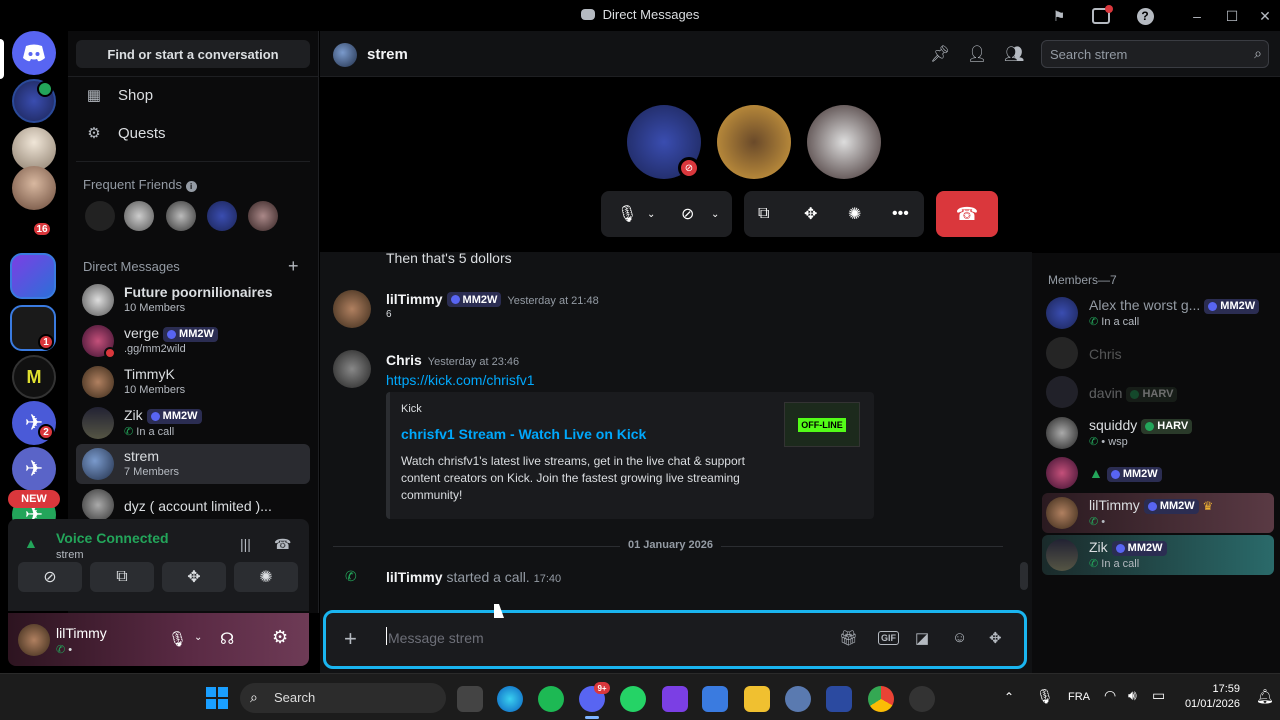 This screenshot has width=1280, height=720. I want to click on dm-item: Future poornilionaires 10 Members, so click(193, 300).